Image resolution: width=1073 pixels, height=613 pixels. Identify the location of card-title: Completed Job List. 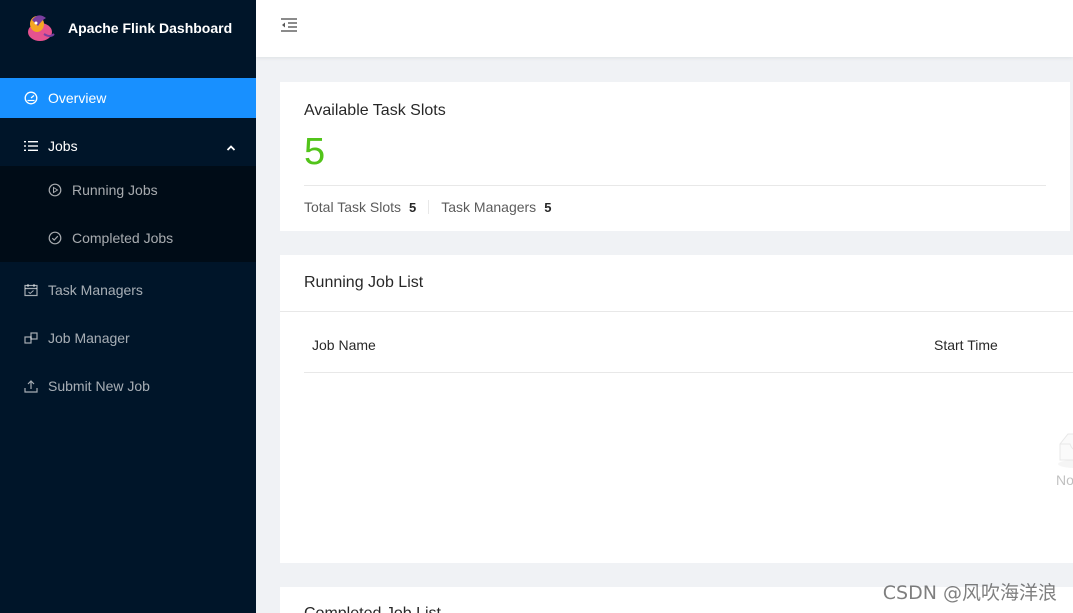
(676, 609).